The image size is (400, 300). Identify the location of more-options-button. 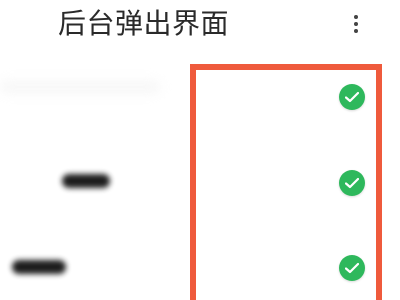
(356, 24).